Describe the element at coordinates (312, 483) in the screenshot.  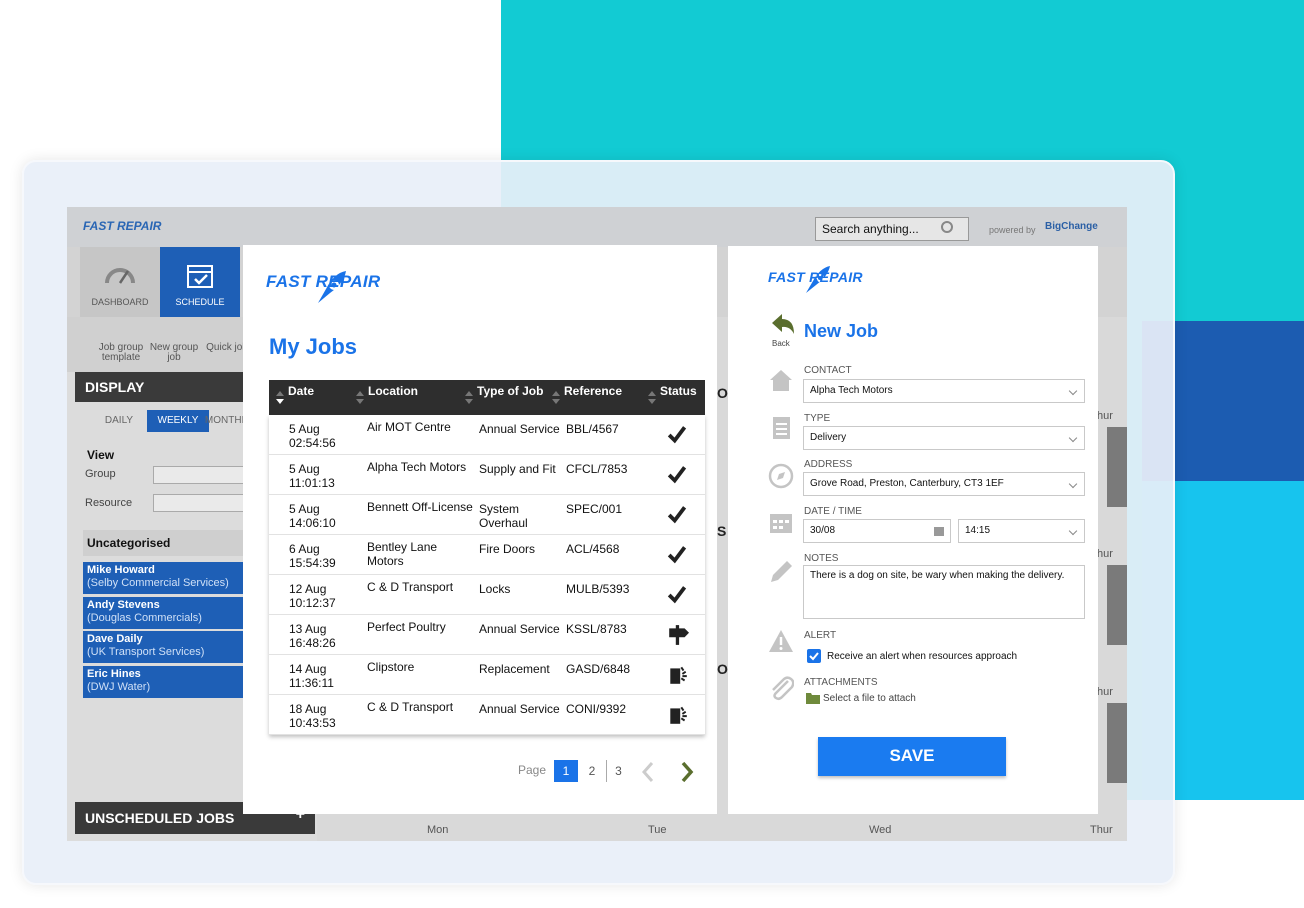
I see `cell-date-time: 11:01:13` at that location.